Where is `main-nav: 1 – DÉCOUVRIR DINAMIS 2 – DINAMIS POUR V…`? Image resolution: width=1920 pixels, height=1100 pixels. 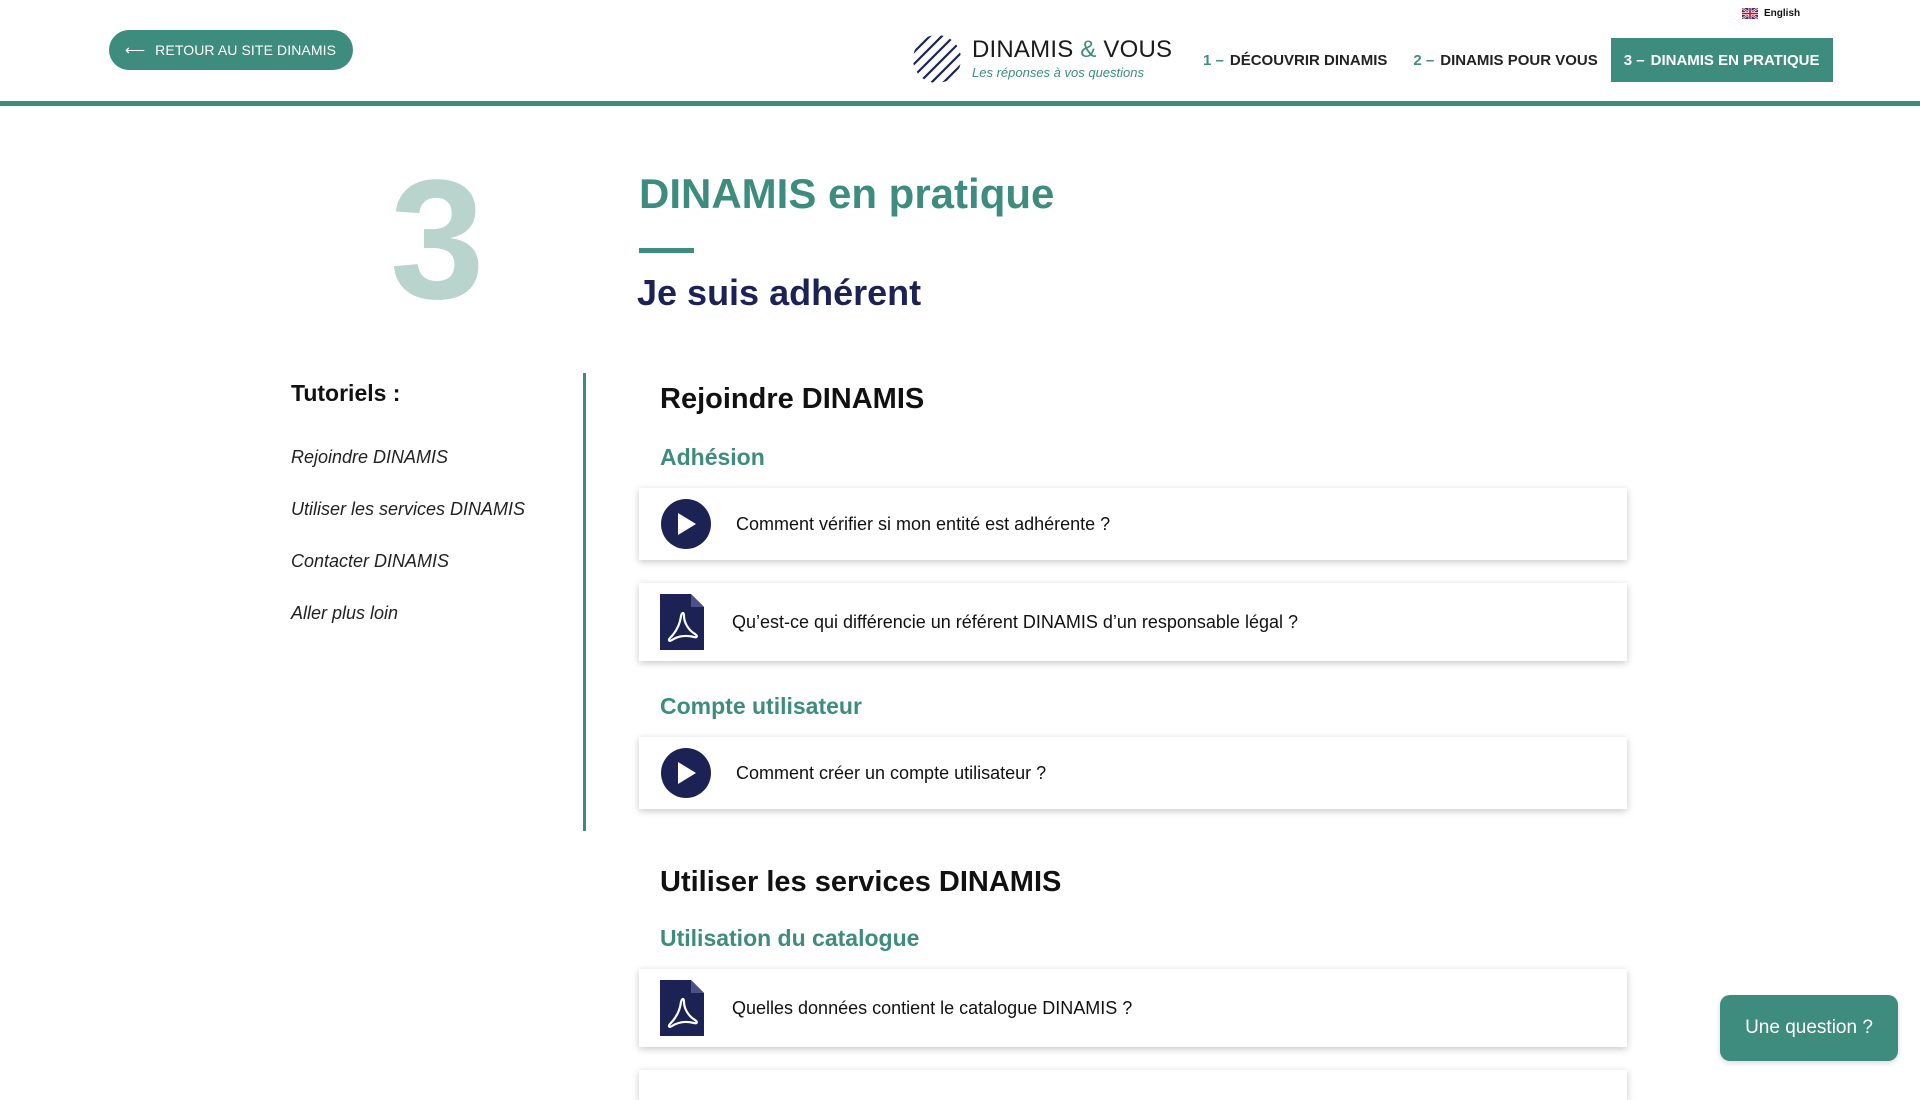 main-nav: 1 – DÉCOUVRIR DINAMIS 2 – DINAMIS POUR V… is located at coordinates (1511, 60).